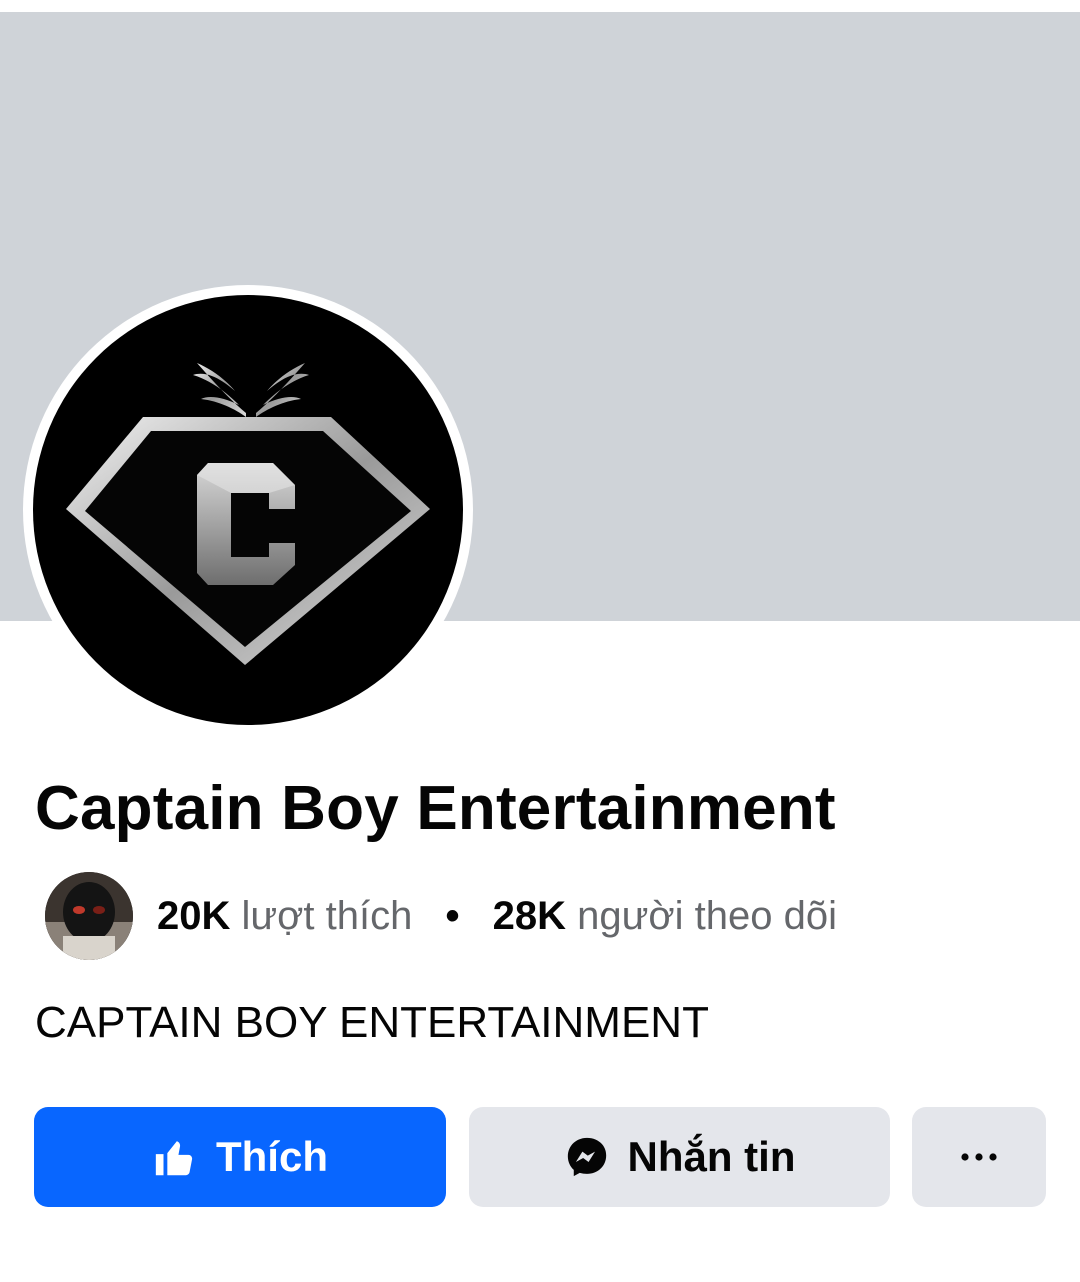 The width and height of the screenshot is (1080, 1282). I want to click on like-button: Thích, so click(240, 1157).